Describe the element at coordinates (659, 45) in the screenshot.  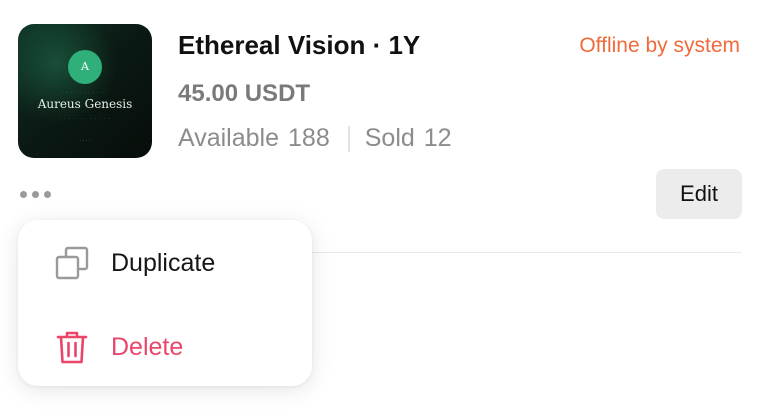
I see `status-badge: Offline by system` at that location.